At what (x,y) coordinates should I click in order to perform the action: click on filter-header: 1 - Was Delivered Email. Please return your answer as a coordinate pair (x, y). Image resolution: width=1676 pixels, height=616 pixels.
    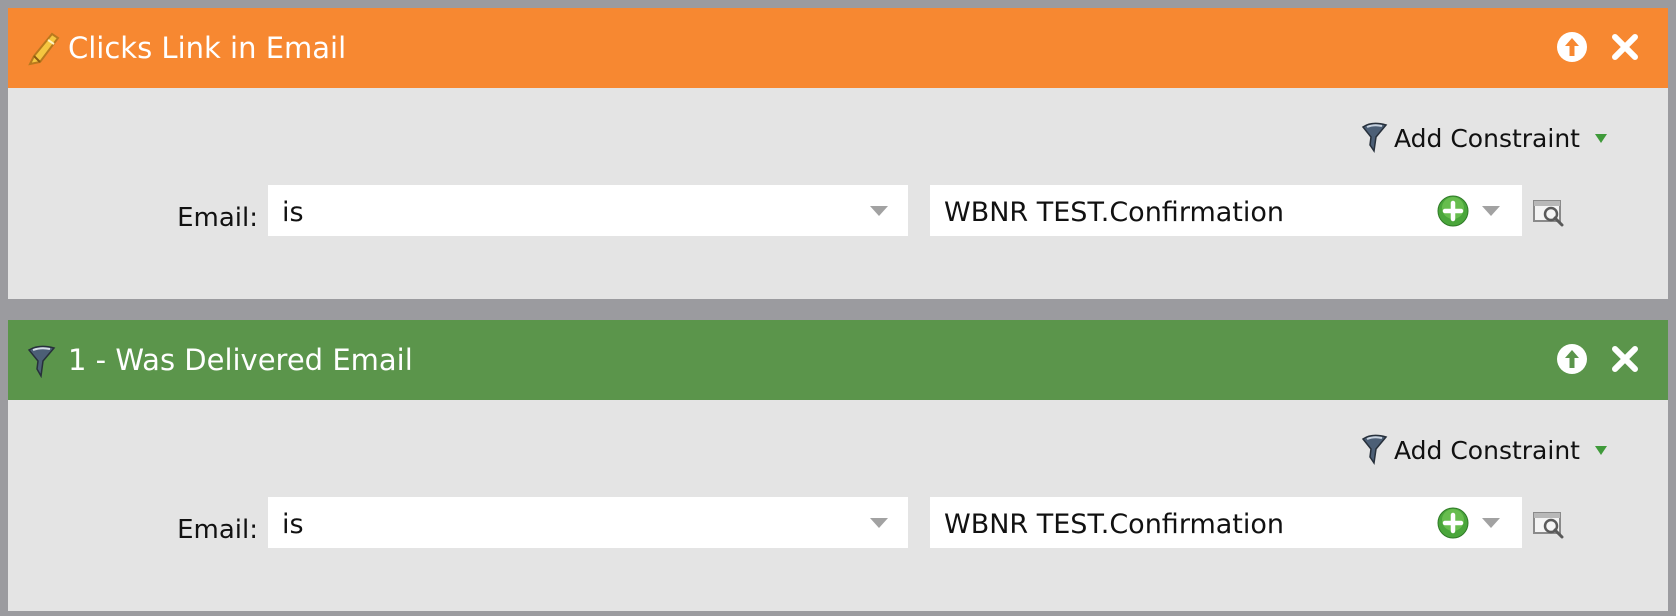
    Looking at the image, I should click on (838, 360).